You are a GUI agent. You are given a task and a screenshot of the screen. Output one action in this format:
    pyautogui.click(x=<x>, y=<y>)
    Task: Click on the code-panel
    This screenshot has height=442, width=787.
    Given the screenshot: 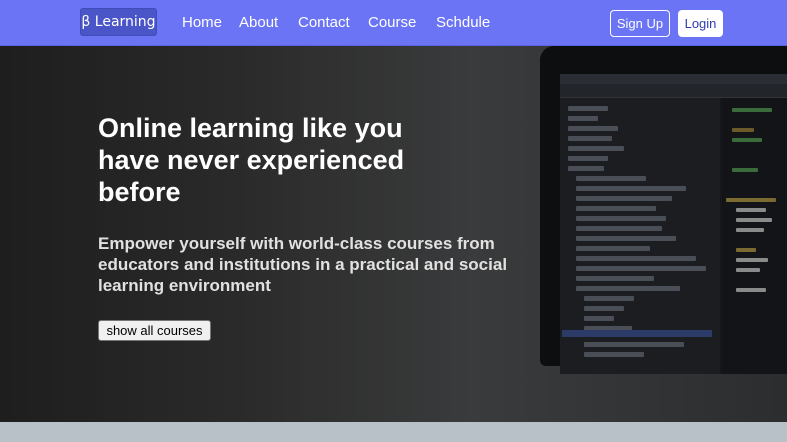 What is the action you would take?
    pyautogui.click(x=754, y=236)
    